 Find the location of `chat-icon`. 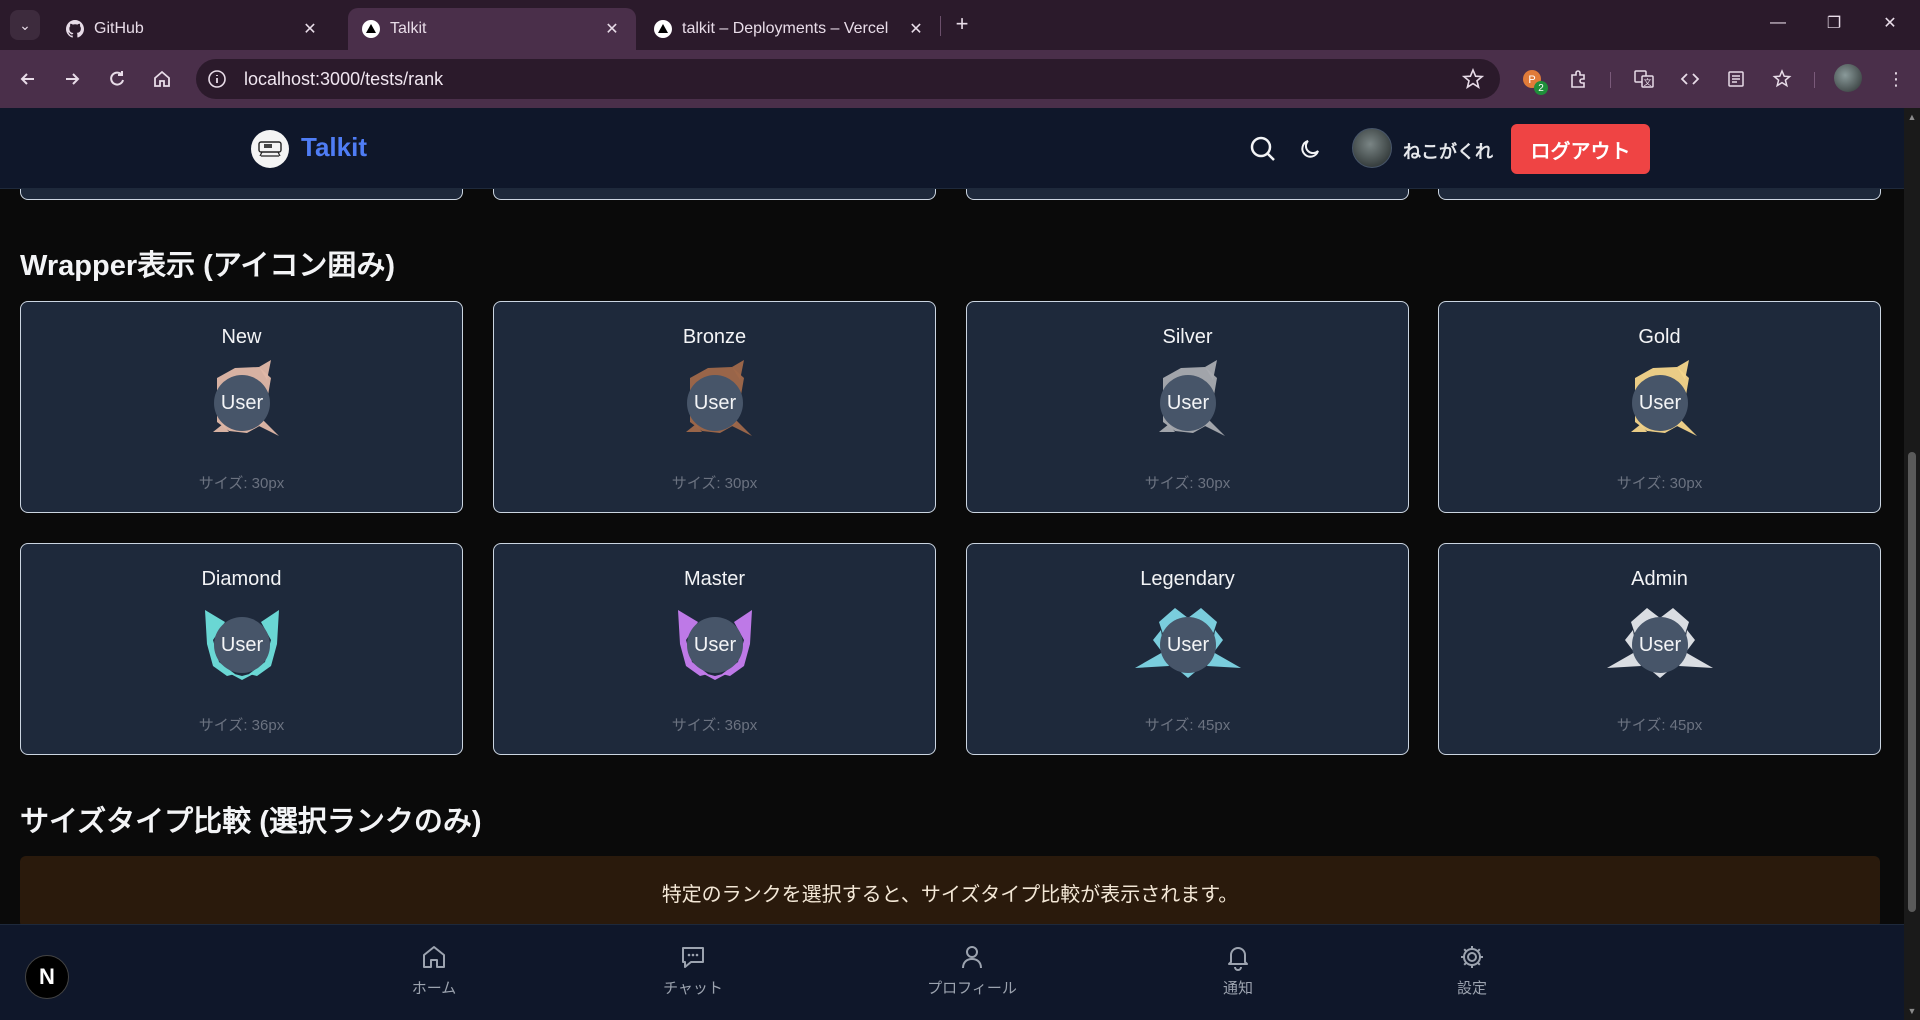

chat-icon is located at coordinates (693, 957).